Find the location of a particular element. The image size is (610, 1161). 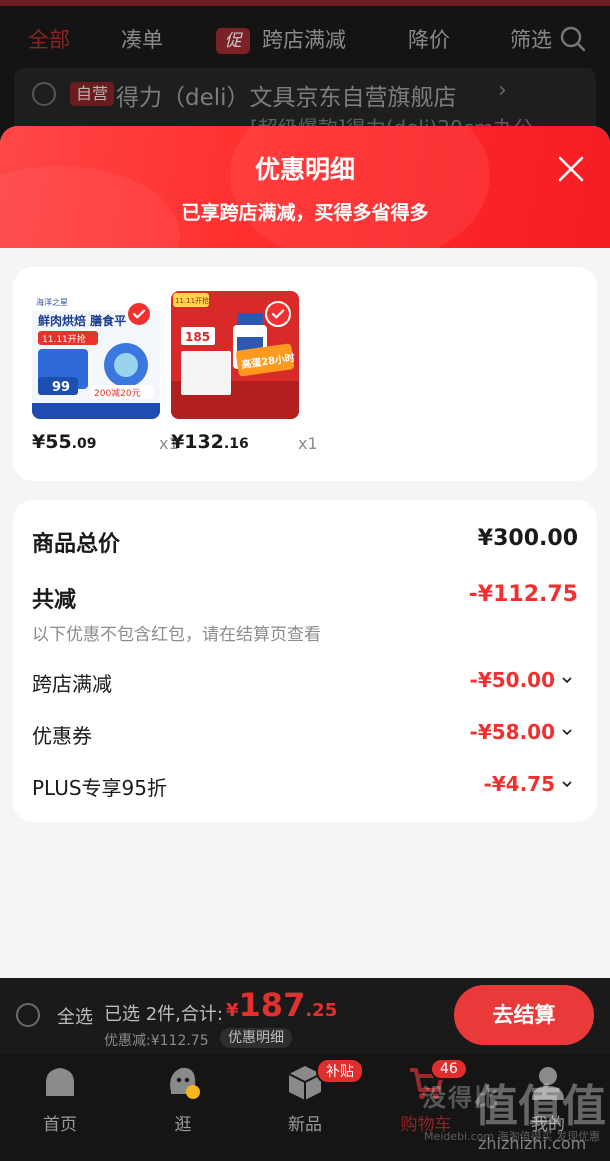

self-operated-badge: 自营 is located at coordinates (92, 94).